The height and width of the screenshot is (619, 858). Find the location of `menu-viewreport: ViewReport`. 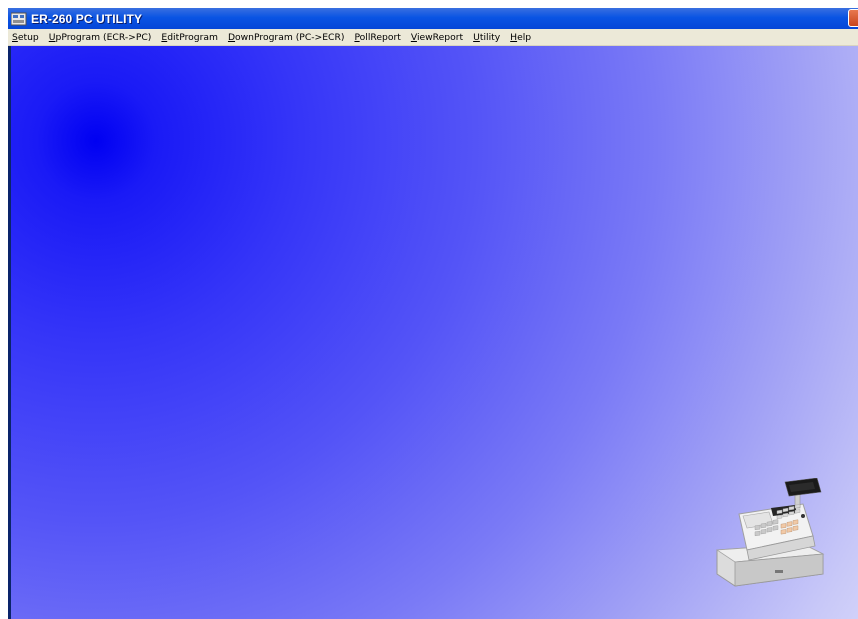

menu-viewreport: ViewReport is located at coordinates (437, 37).